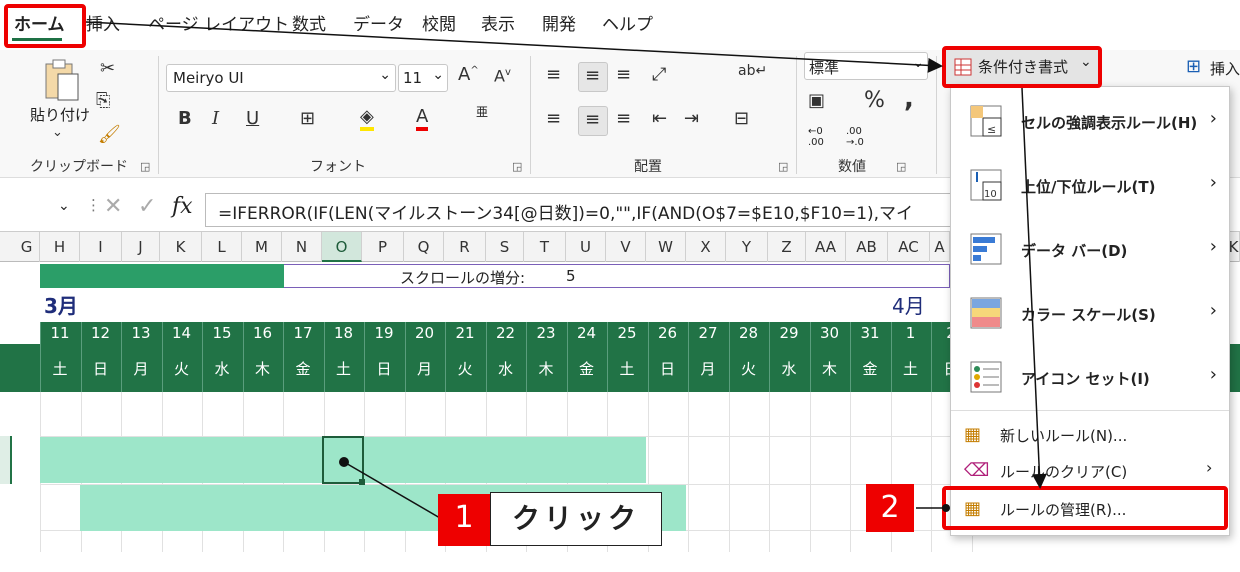  Describe the element at coordinates (464, 520) in the screenshot. I see `step-badge-1: 1` at that location.